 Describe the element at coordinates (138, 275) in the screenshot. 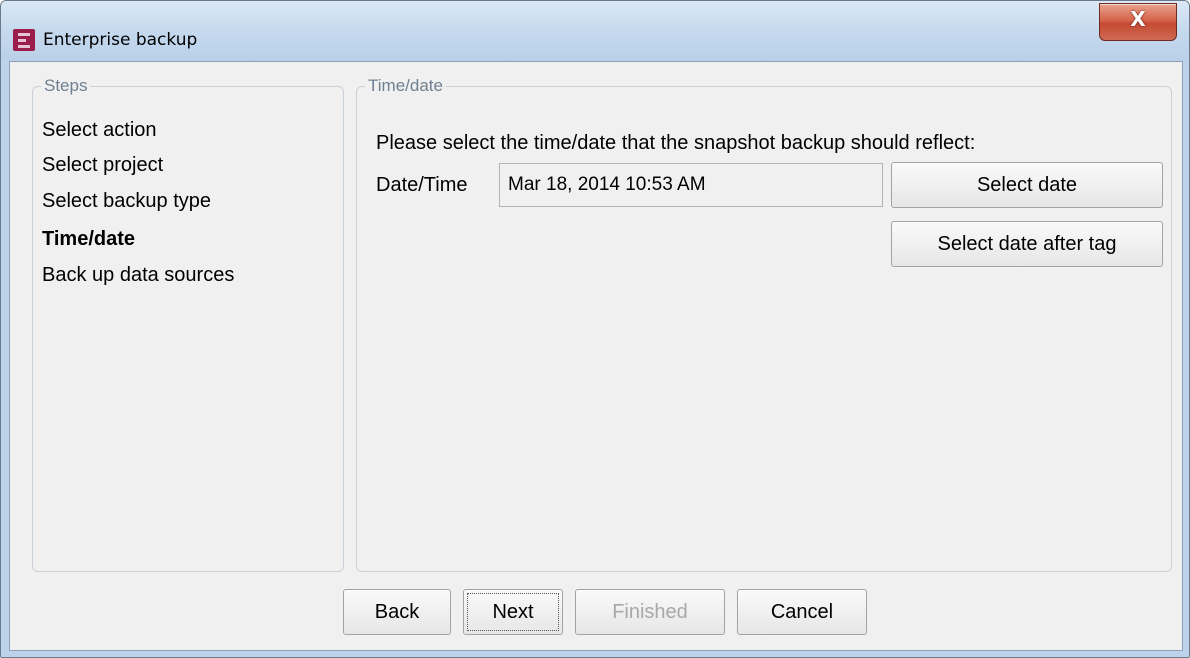

I see `step-item-back-up-data-sources: Back up data sources` at that location.